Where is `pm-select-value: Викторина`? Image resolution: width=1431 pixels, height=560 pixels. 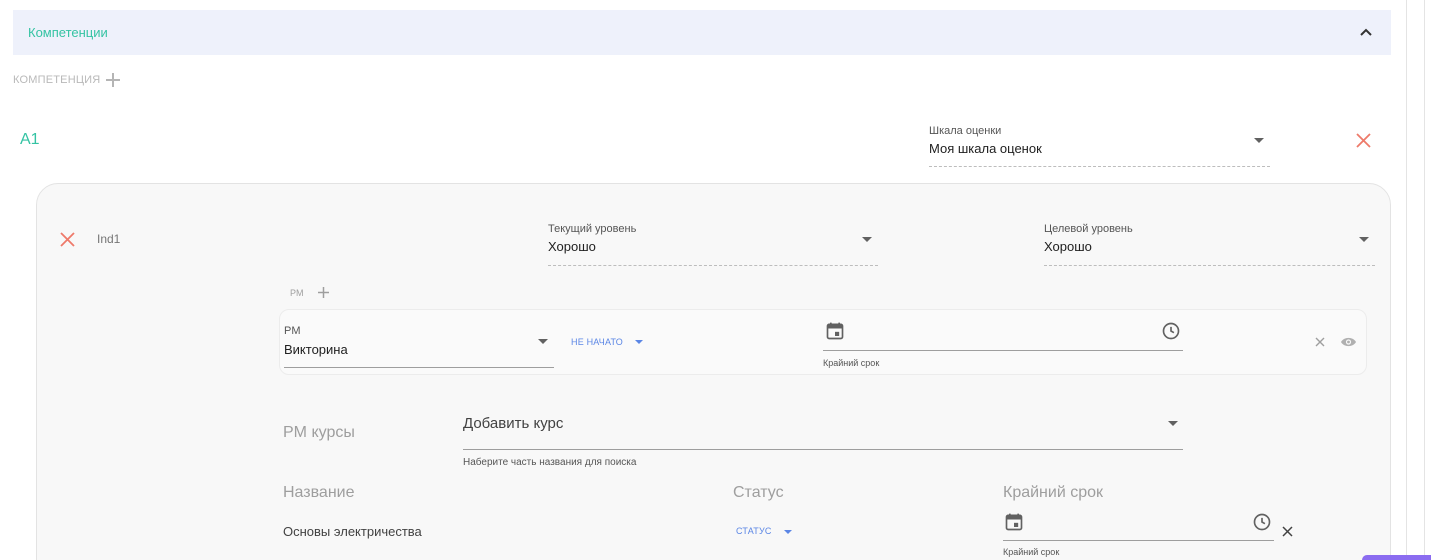 pm-select-value: Викторина is located at coordinates (316, 349).